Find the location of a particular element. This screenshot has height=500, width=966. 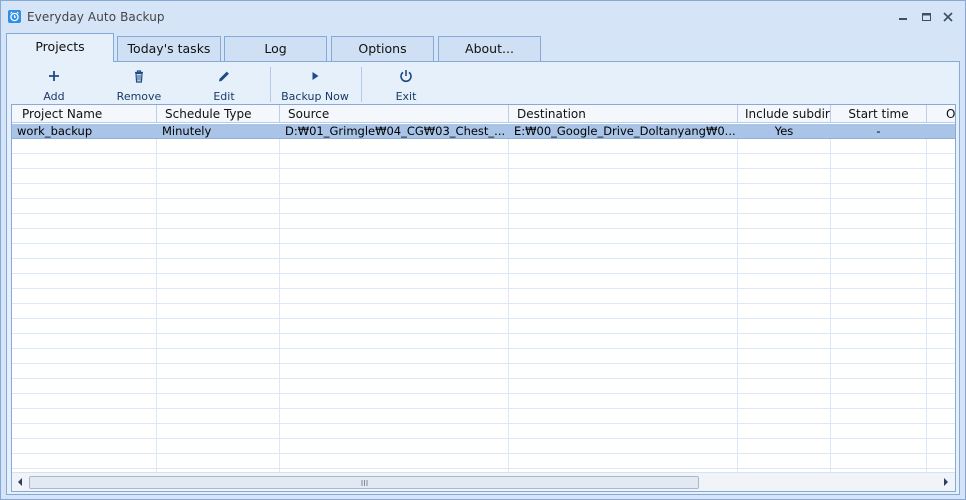

minimize-icon is located at coordinates (903, 19).